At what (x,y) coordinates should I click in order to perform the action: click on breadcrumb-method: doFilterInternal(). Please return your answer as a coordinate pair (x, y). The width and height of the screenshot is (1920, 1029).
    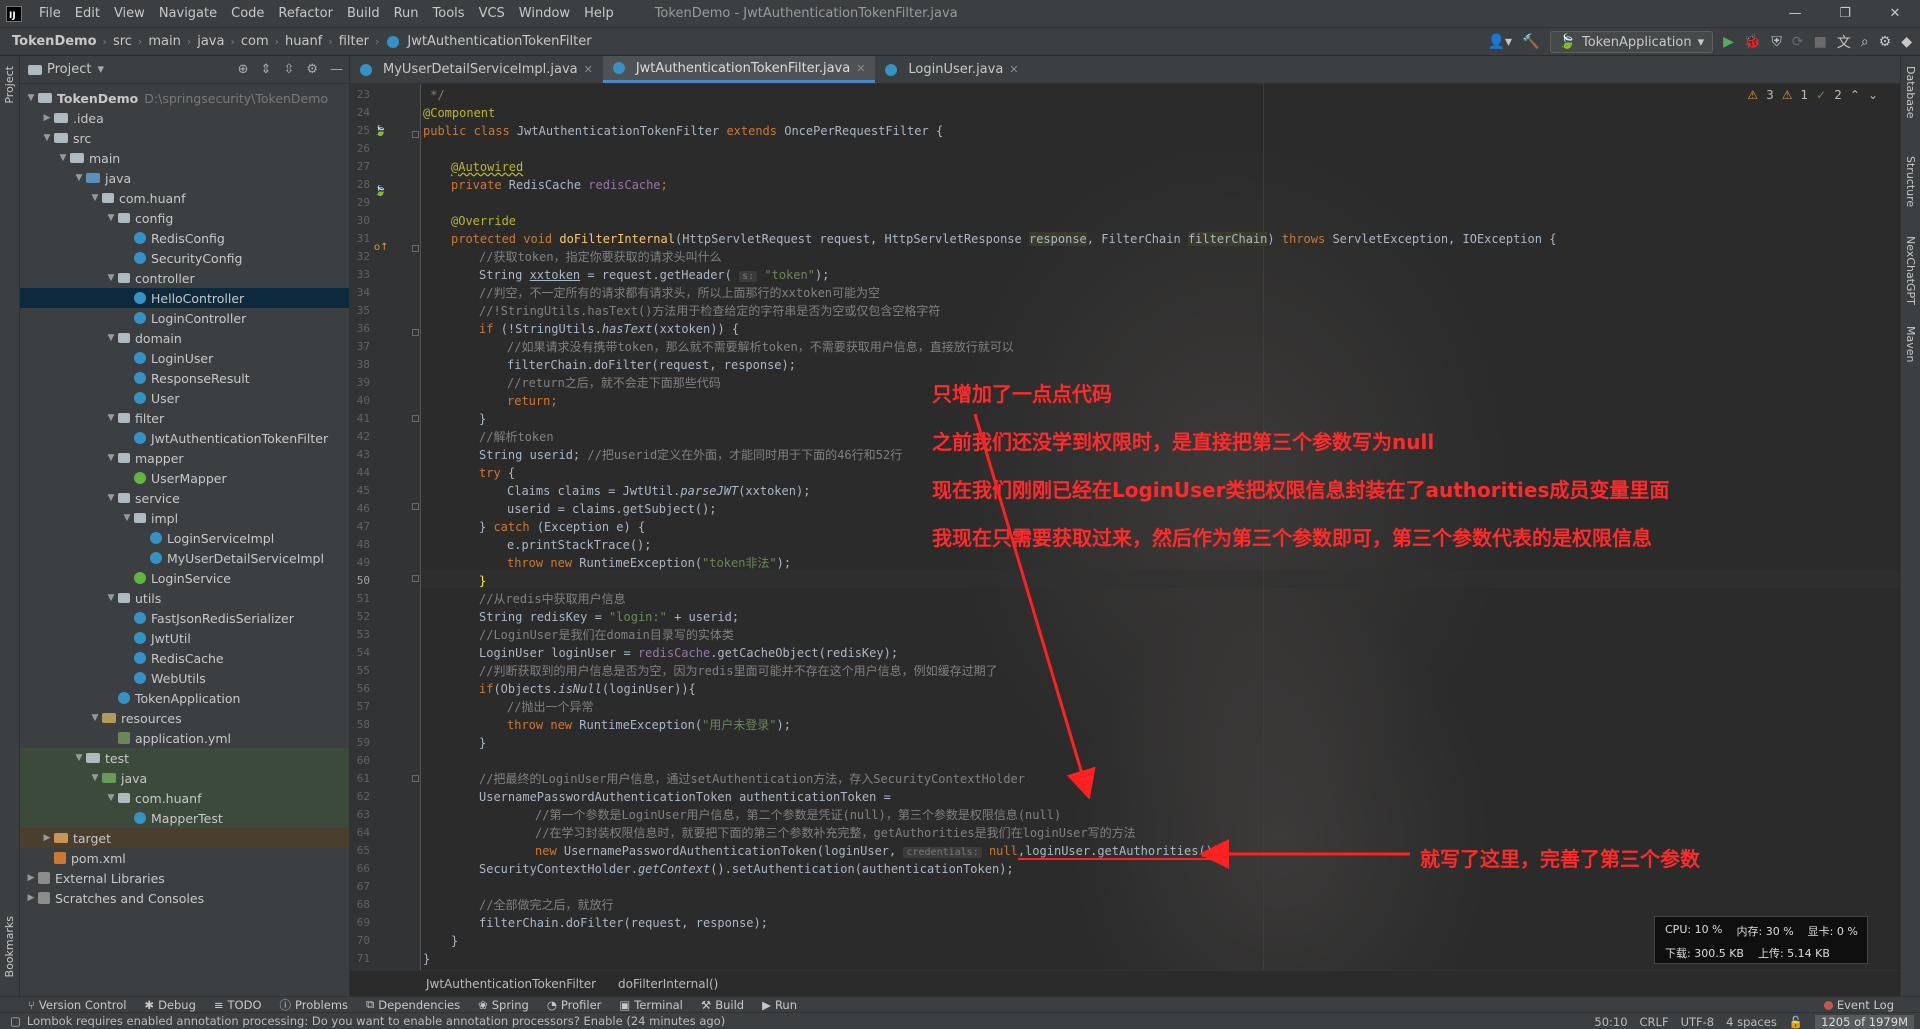
    Looking at the image, I should click on (668, 984).